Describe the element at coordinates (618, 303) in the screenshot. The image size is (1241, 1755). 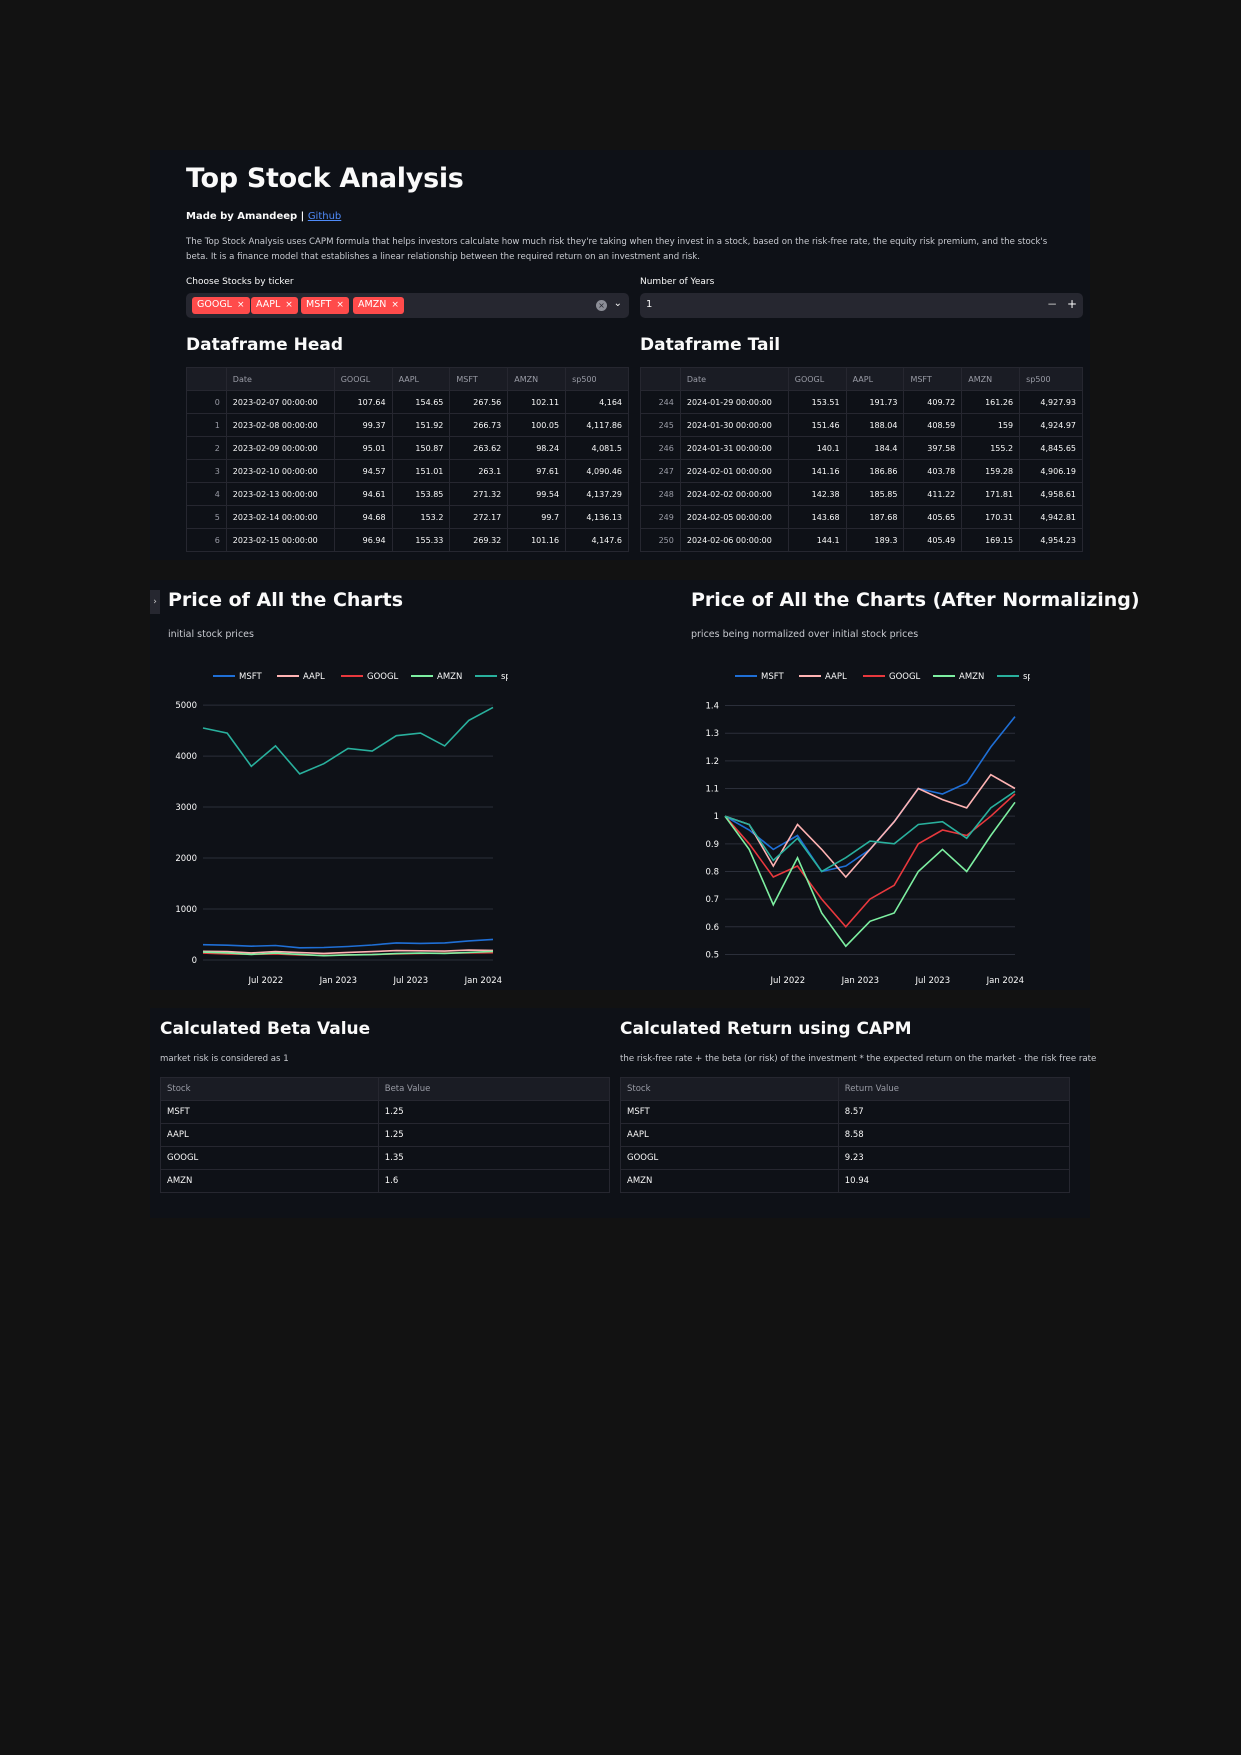
I see `chevron-down-icon: ⌄` at that location.